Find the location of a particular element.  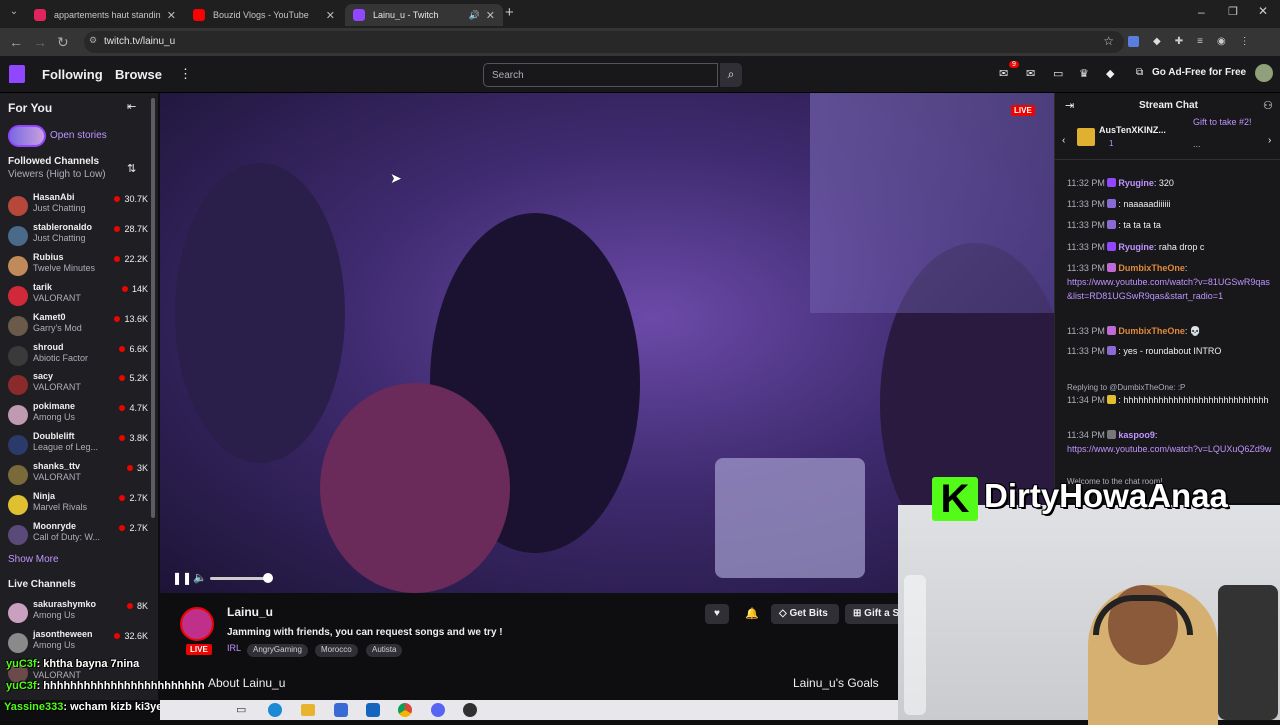

diamond-extension-icon: ◆ is located at coordinates (1157, 41).